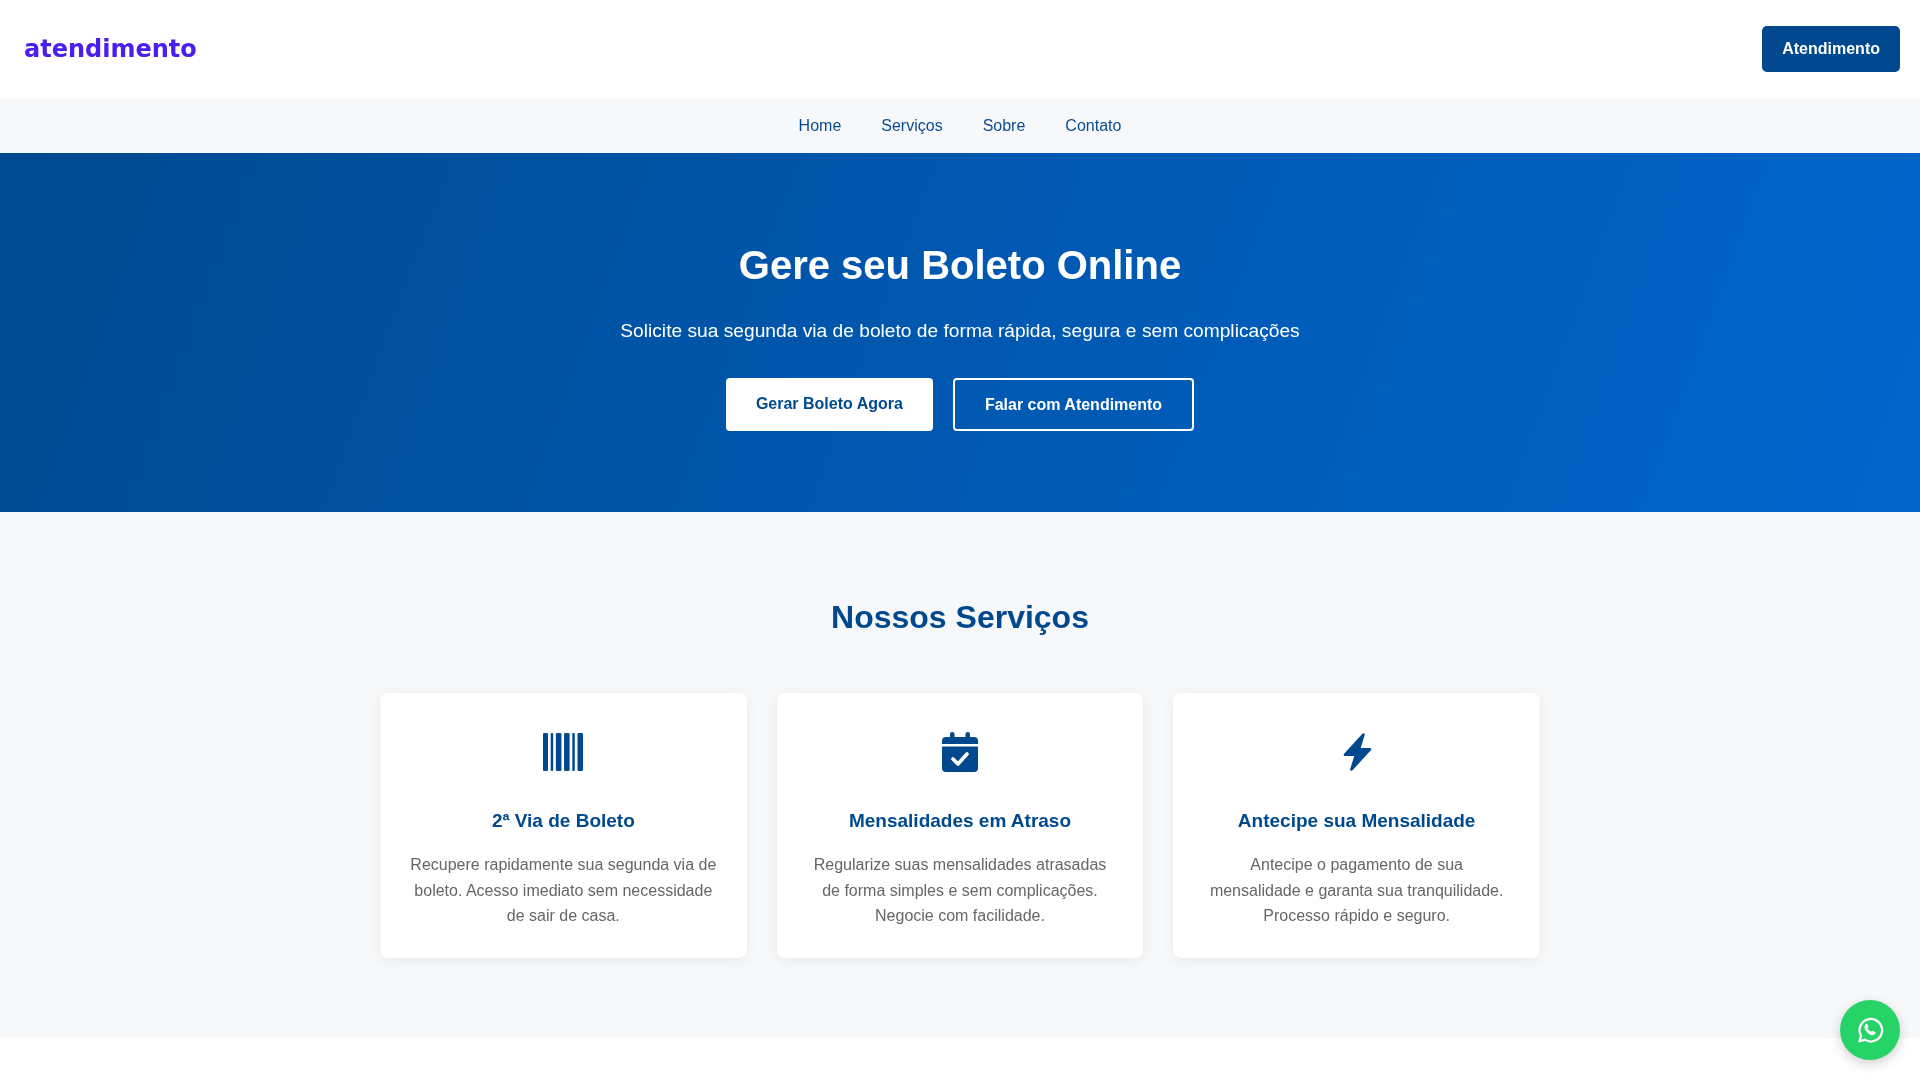 The height and width of the screenshot is (1080, 1920). What do you see at coordinates (912, 125) in the screenshot?
I see `nav-link: Serviços` at bounding box center [912, 125].